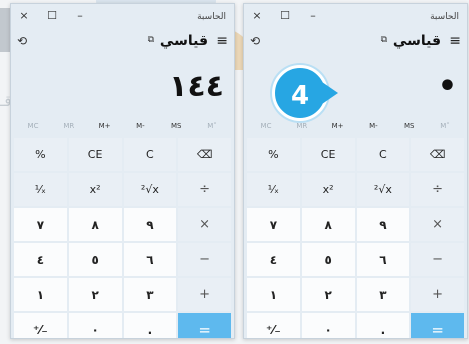 This screenshot has height=344, width=469. I want to click on step-callout-badge: 4, so click(300, 93).